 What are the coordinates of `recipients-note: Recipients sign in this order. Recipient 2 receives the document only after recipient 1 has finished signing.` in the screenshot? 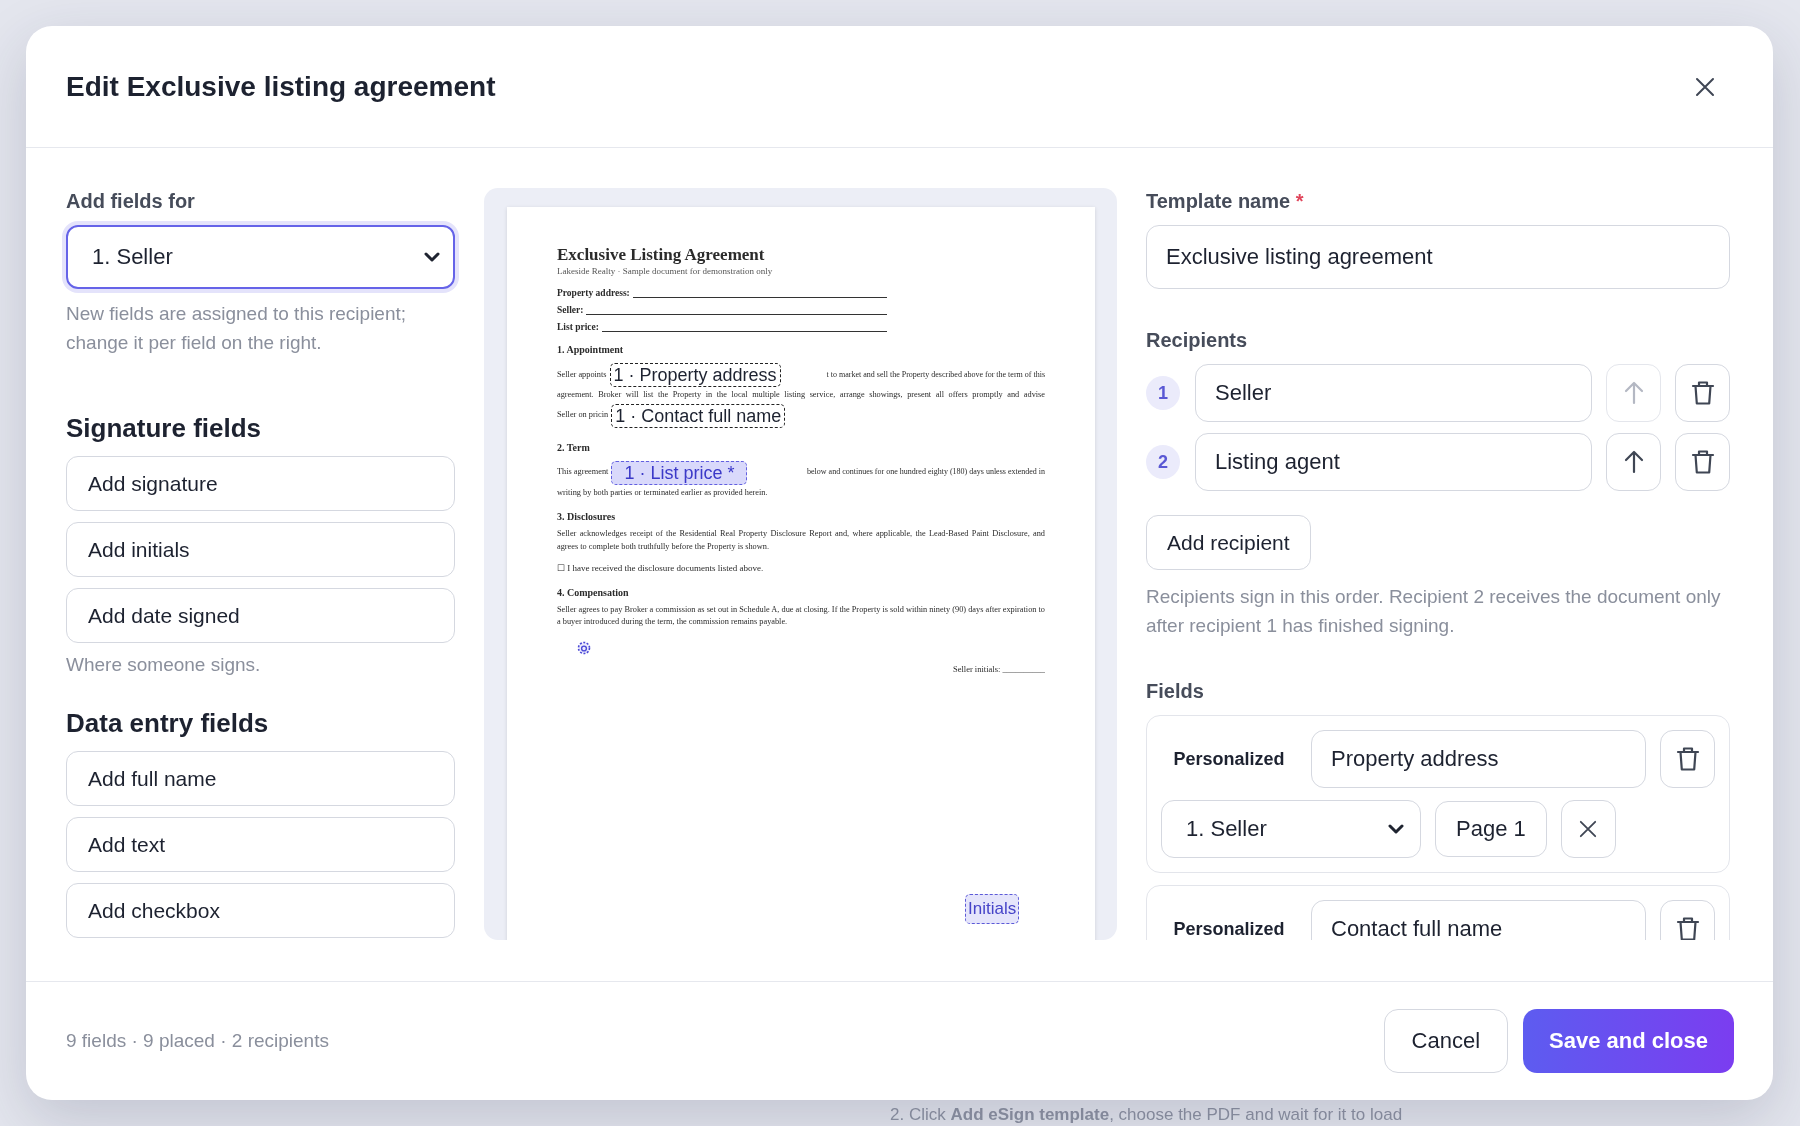 It's located at (1434, 611).